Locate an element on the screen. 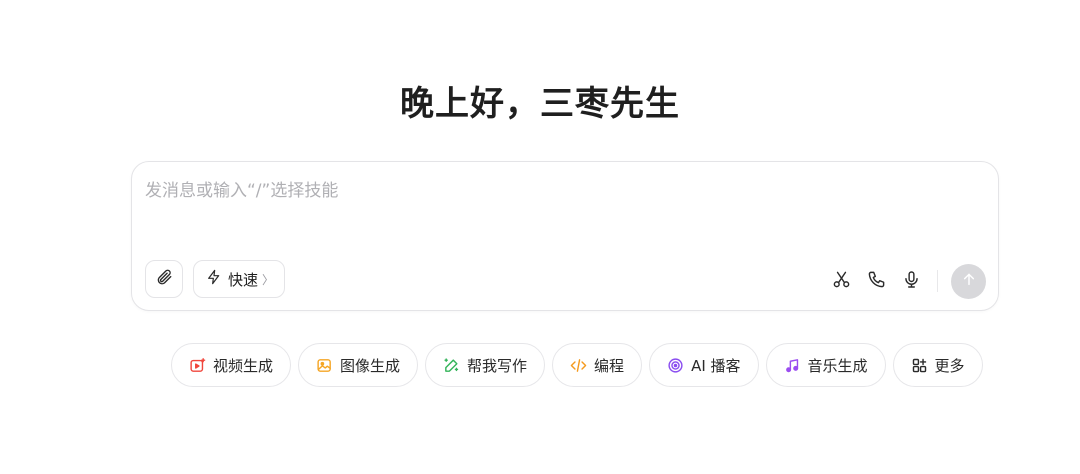 The height and width of the screenshot is (474, 1080). chip-more: 更多 is located at coordinates (937, 365).